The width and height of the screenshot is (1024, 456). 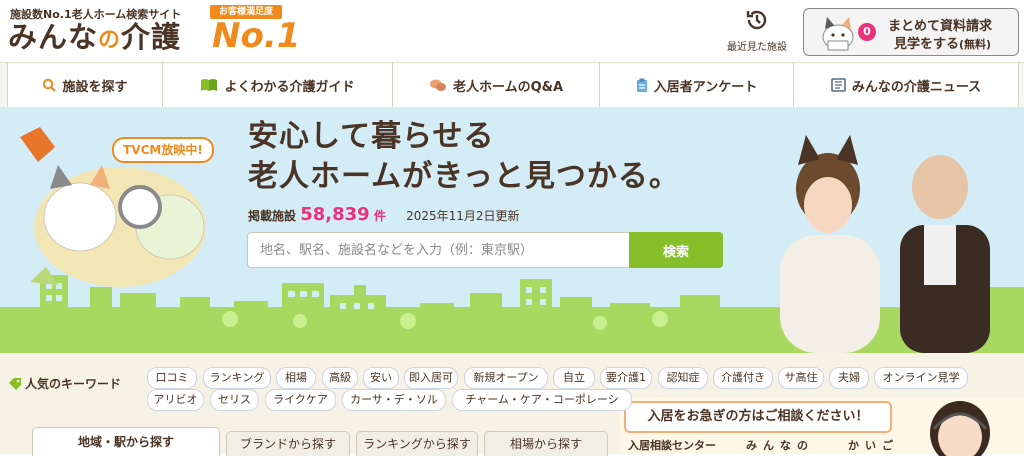 What do you see at coordinates (49, 85) in the screenshot?
I see `search-icon` at bounding box center [49, 85].